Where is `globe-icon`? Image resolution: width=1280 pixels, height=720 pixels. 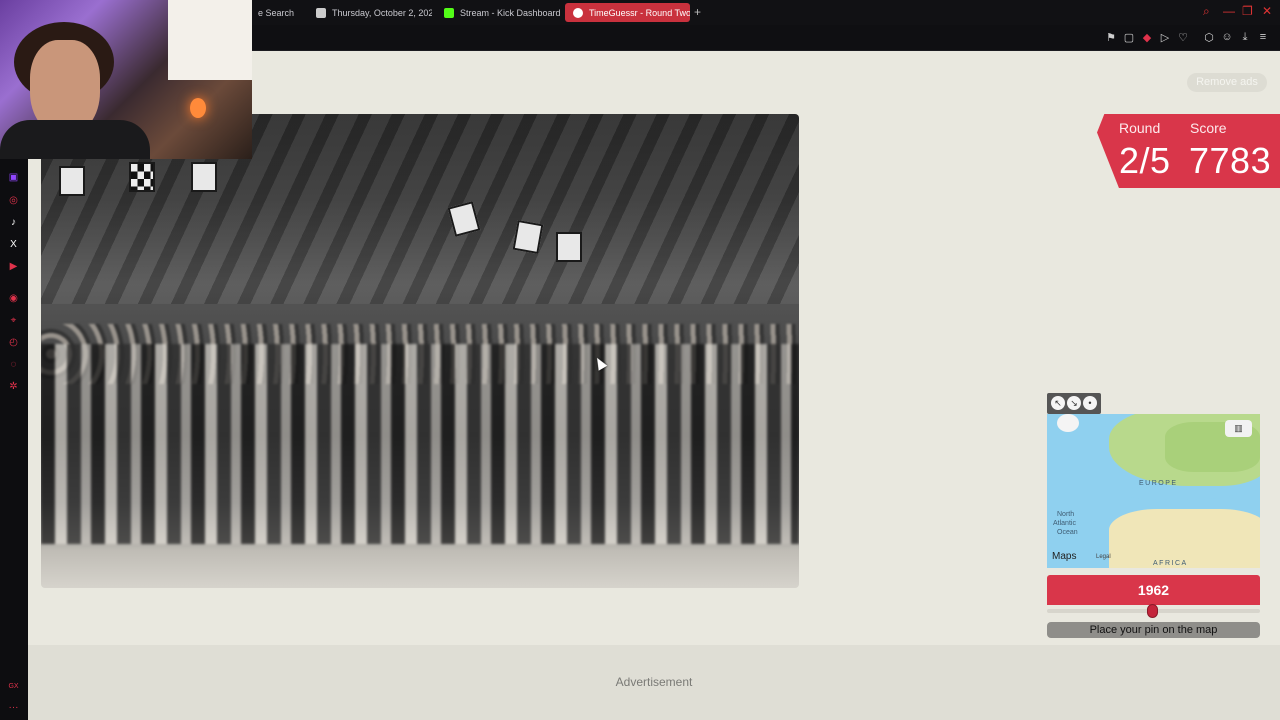 globe-icon is located at coordinates (578, 12).